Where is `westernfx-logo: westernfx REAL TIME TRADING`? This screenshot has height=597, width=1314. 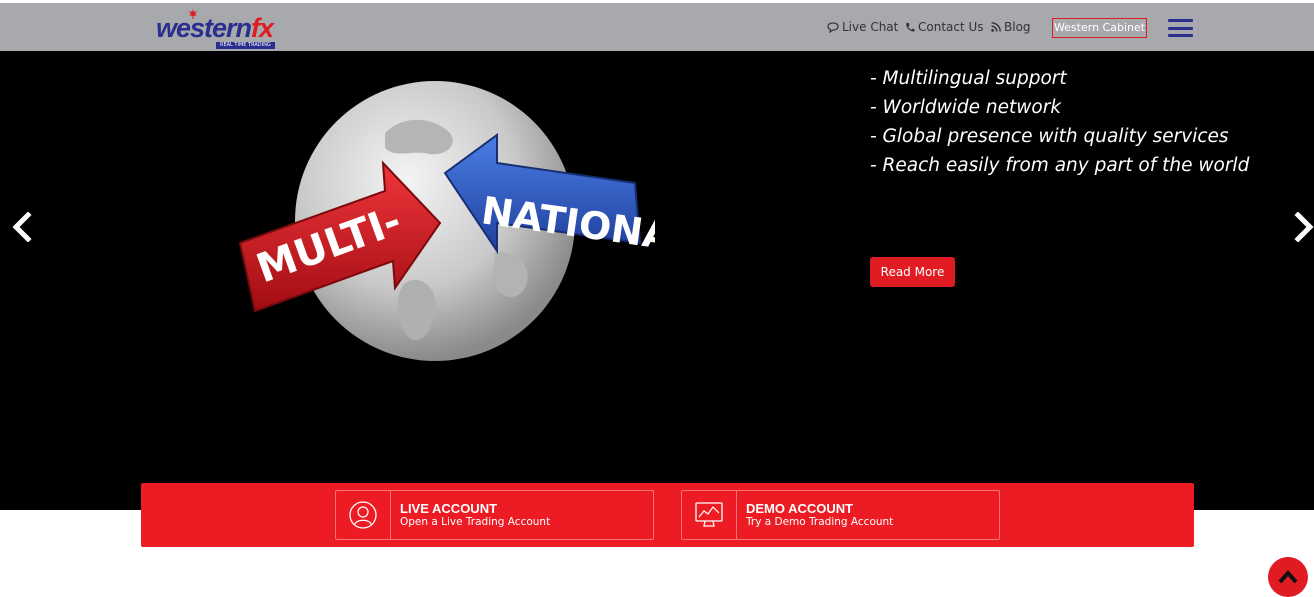 westernfx-logo: westernfx REAL TIME TRADING is located at coordinates (222, 29).